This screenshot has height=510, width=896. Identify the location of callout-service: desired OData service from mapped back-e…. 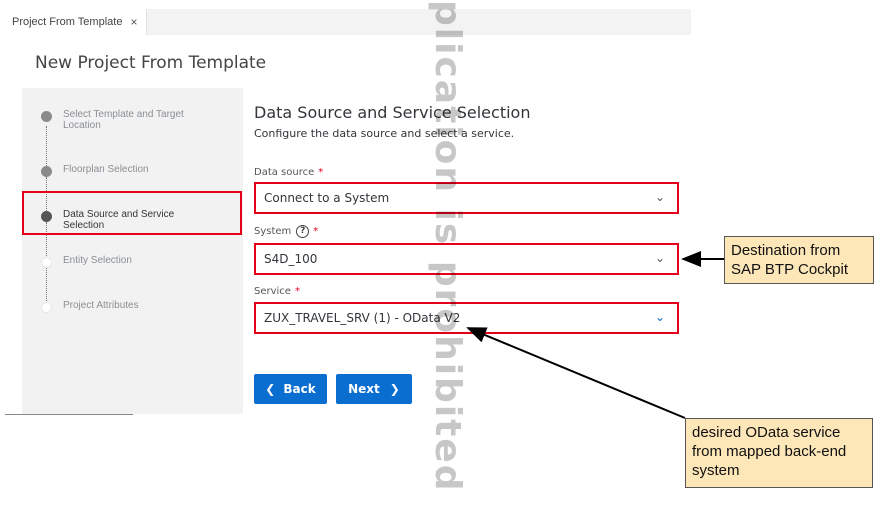
(779, 453).